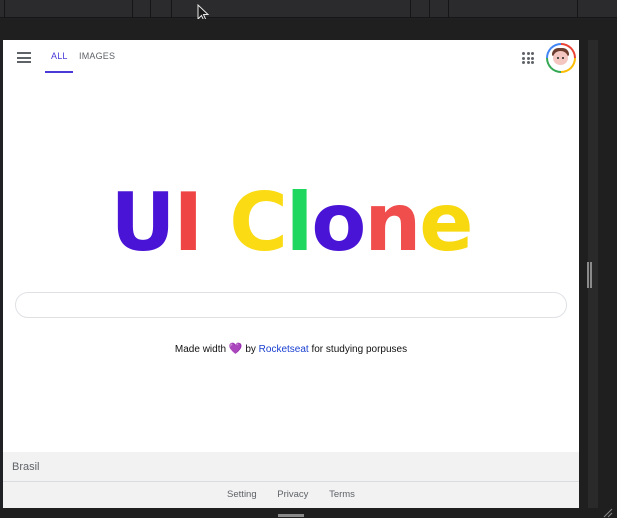 This screenshot has height=518, width=617. Describe the element at coordinates (308, 9) in the screenshot. I see `browser-tab-strip` at that location.